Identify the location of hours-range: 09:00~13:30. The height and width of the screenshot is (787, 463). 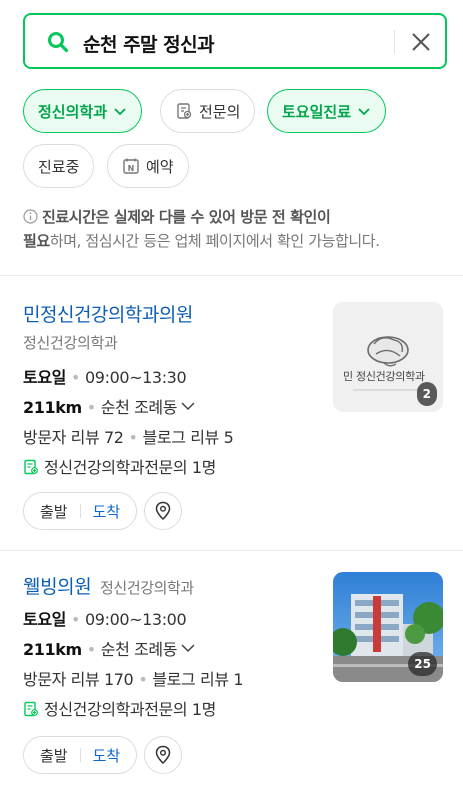
(136, 377).